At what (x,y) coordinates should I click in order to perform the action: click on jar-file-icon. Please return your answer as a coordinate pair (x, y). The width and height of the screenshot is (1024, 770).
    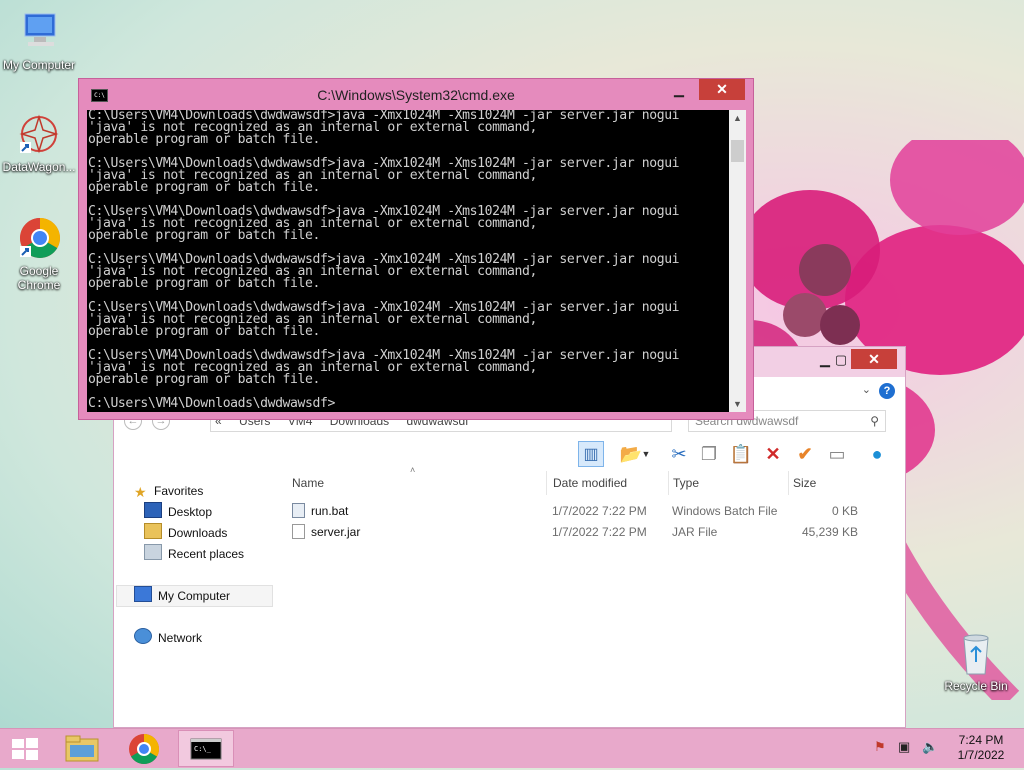
    Looking at the image, I should click on (298, 531).